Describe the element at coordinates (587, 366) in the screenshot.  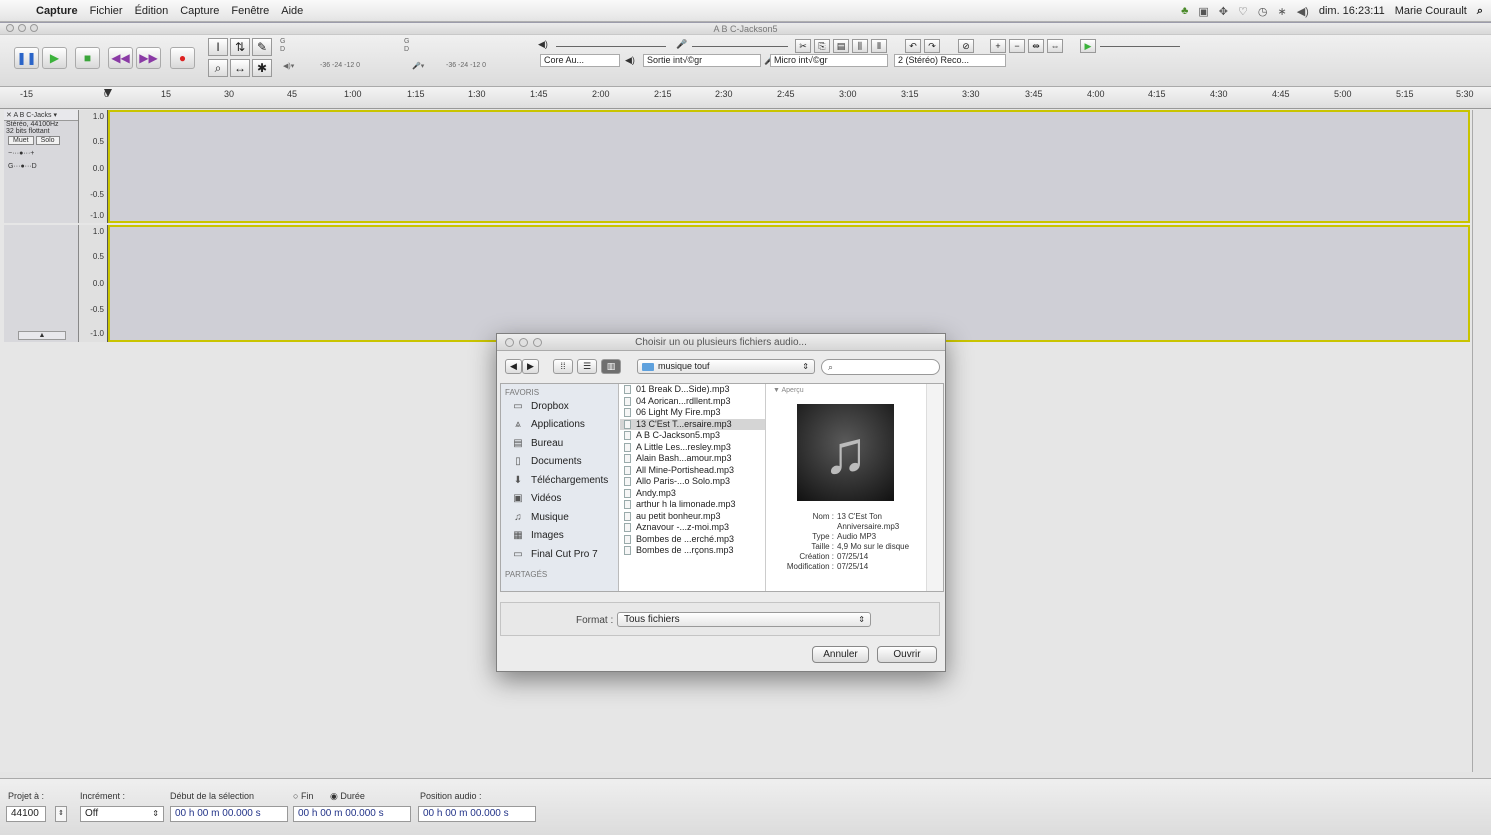
I see `list-view-button: ☰` at that location.